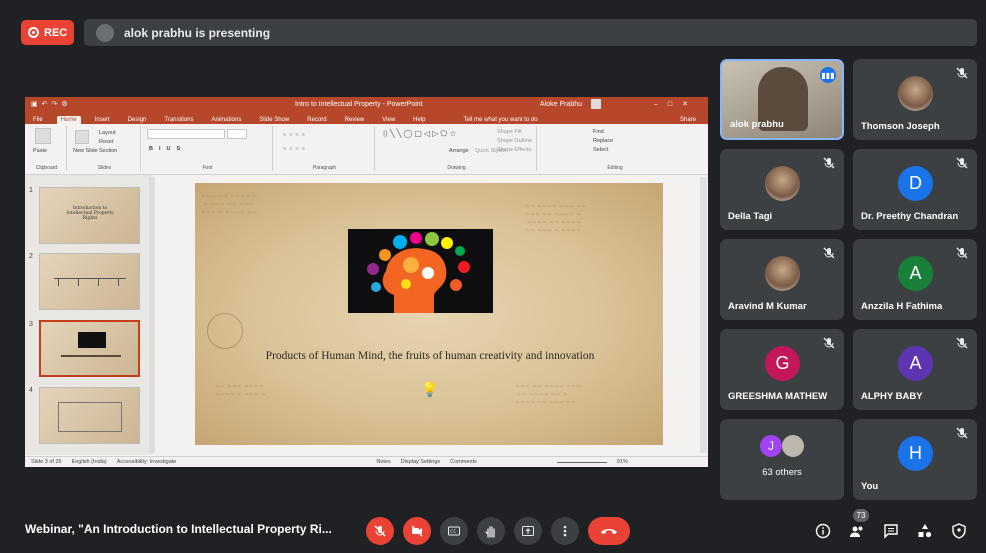 This screenshot has height=553, width=986. What do you see at coordinates (463, 462) in the screenshot?
I see `comments-button: Comments` at bounding box center [463, 462].